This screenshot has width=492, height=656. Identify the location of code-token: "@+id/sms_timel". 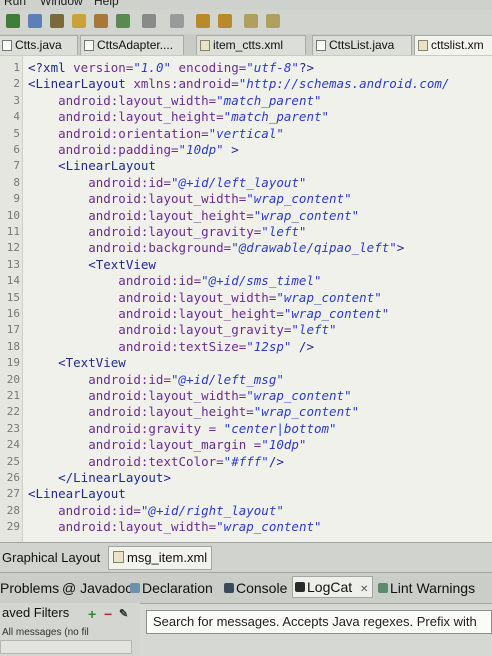
(261, 281).